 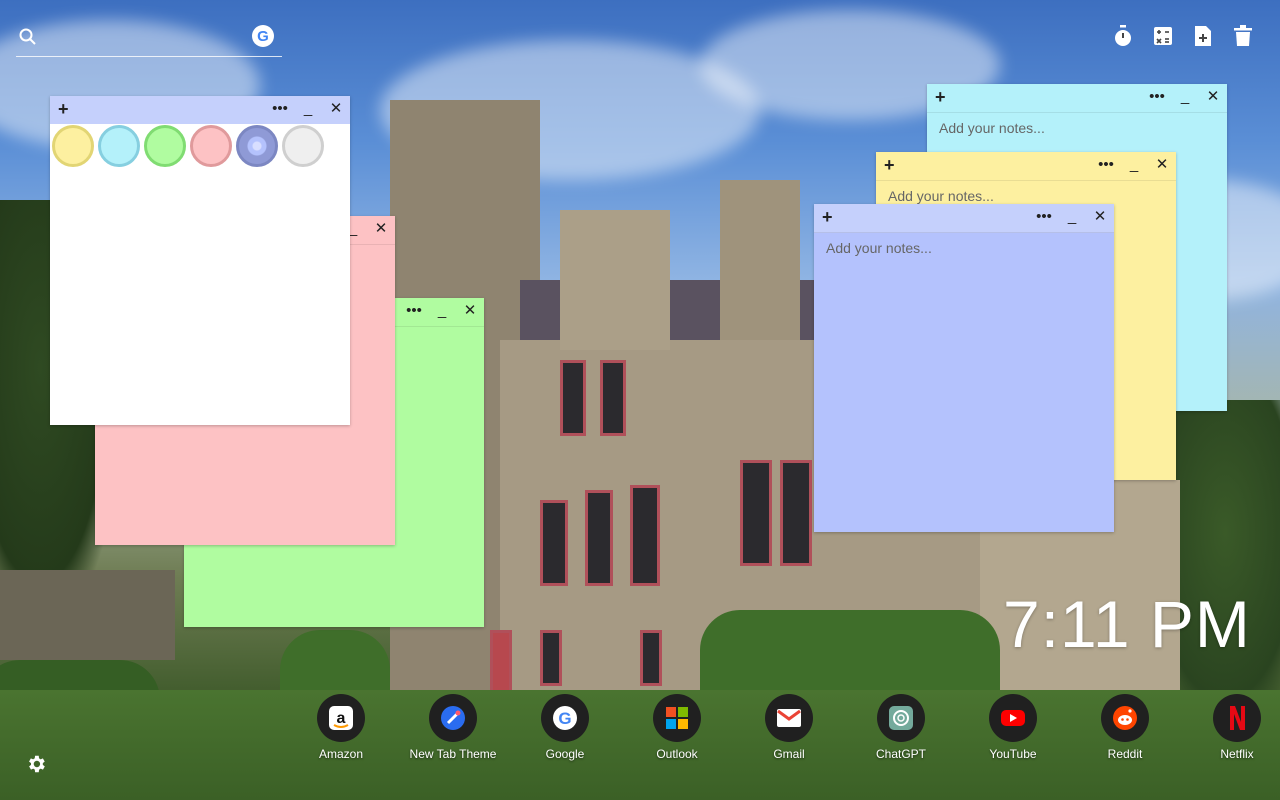 What do you see at coordinates (200, 300) in the screenshot?
I see `note-body` at bounding box center [200, 300].